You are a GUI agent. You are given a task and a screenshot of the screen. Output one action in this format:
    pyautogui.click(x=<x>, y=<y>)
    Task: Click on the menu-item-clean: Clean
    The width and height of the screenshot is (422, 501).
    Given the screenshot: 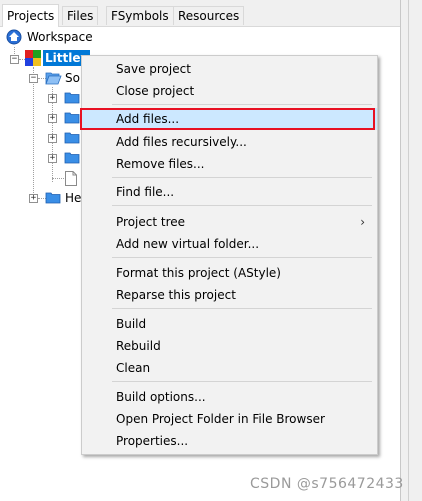 What is the action you would take?
    pyautogui.click(x=229, y=368)
    